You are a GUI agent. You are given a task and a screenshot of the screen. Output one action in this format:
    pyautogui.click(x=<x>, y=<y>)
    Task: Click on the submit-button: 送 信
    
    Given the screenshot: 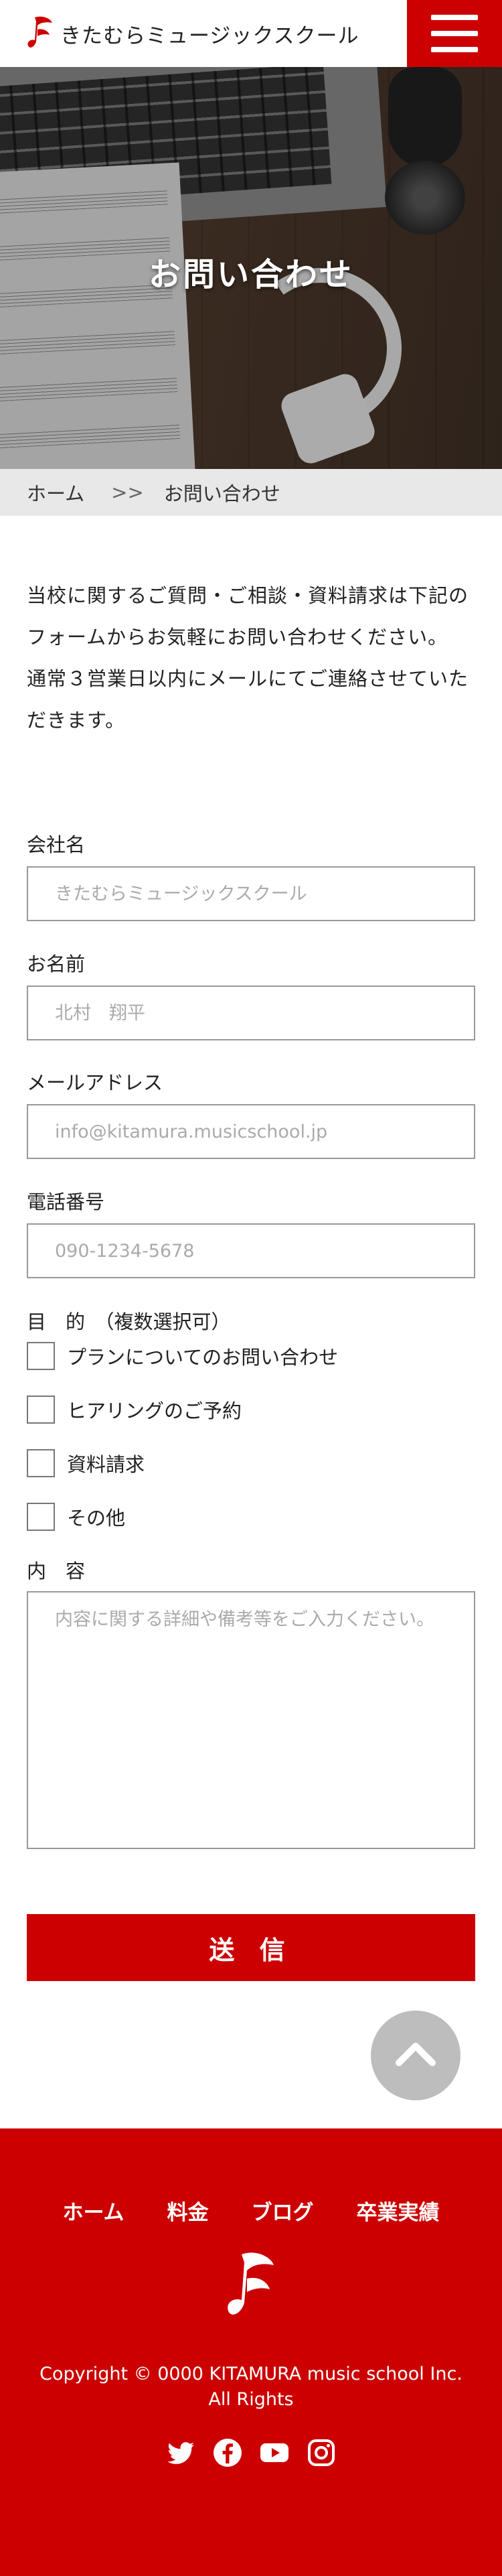 What is the action you would take?
    pyautogui.click(x=251, y=1948)
    